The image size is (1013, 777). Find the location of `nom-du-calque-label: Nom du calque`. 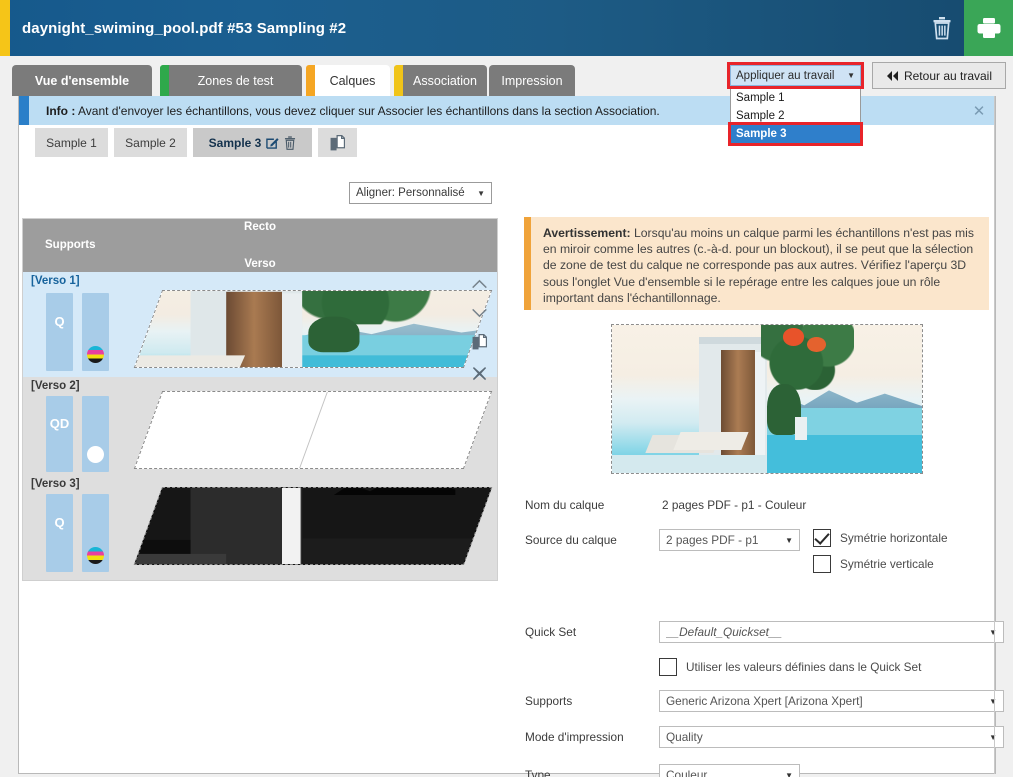

nom-du-calque-label: Nom du calque is located at coordinates (565, 505).